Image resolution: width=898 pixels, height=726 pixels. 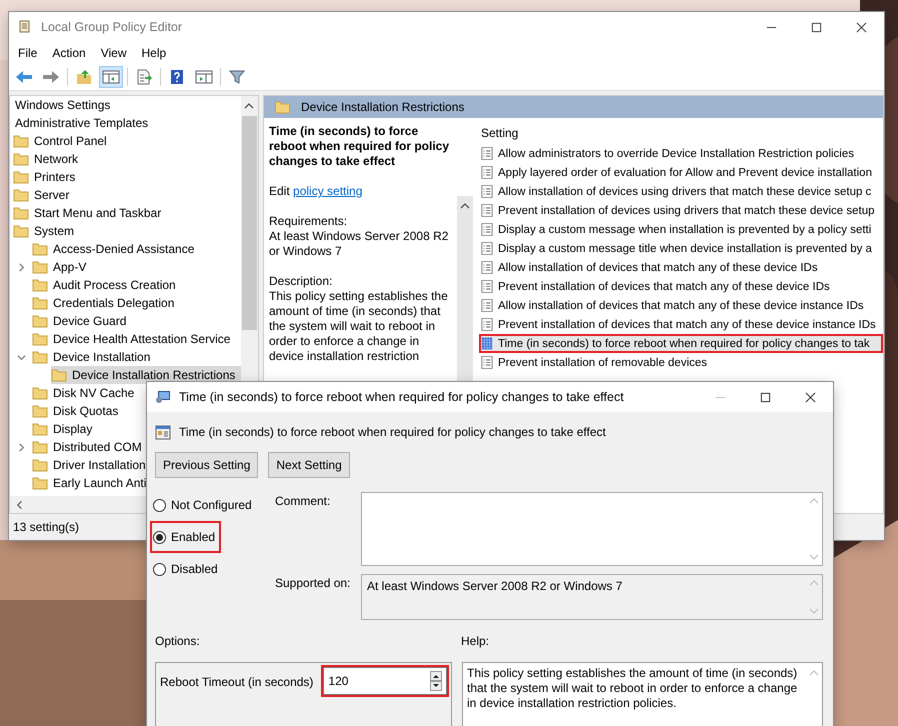 What do you see at coordinates (163, 397) in the screenshot?
I see `computer-icon` at bounding box center [163, 397].